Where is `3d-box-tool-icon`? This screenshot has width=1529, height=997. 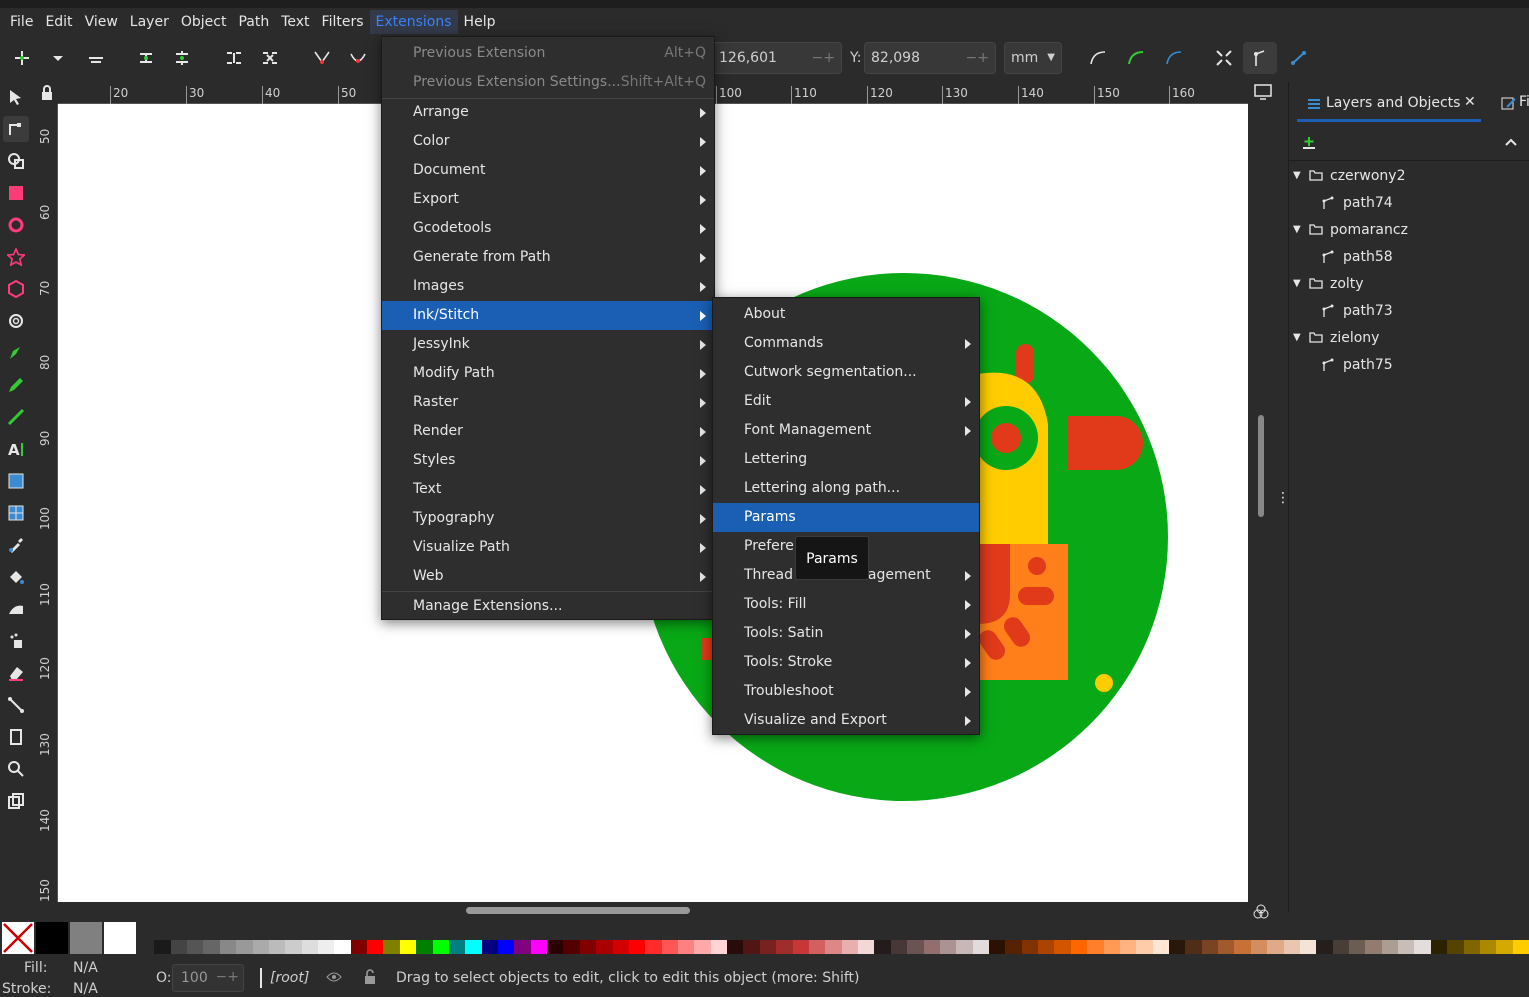
3d-box-tool-icon is located at coordinates (16, 289).